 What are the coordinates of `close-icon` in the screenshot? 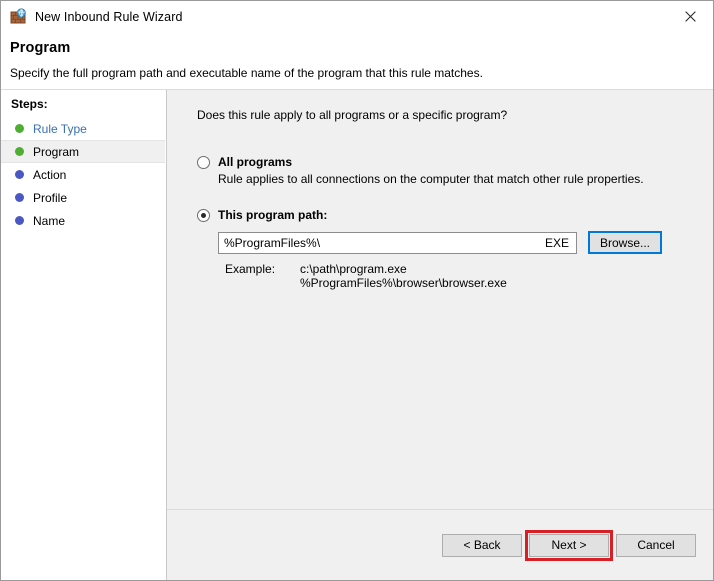 It's located at (690, 16).